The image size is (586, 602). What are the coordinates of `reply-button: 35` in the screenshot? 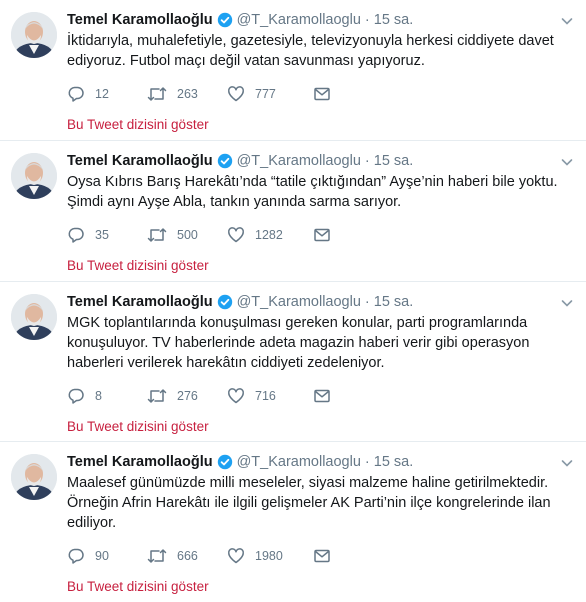 It's located at (107, 235).